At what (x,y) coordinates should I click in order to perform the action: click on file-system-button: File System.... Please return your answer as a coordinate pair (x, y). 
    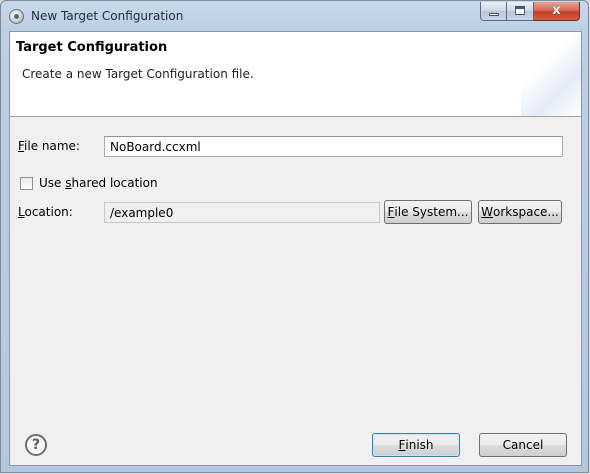
    Looking at the image, I should click on (428, 212).